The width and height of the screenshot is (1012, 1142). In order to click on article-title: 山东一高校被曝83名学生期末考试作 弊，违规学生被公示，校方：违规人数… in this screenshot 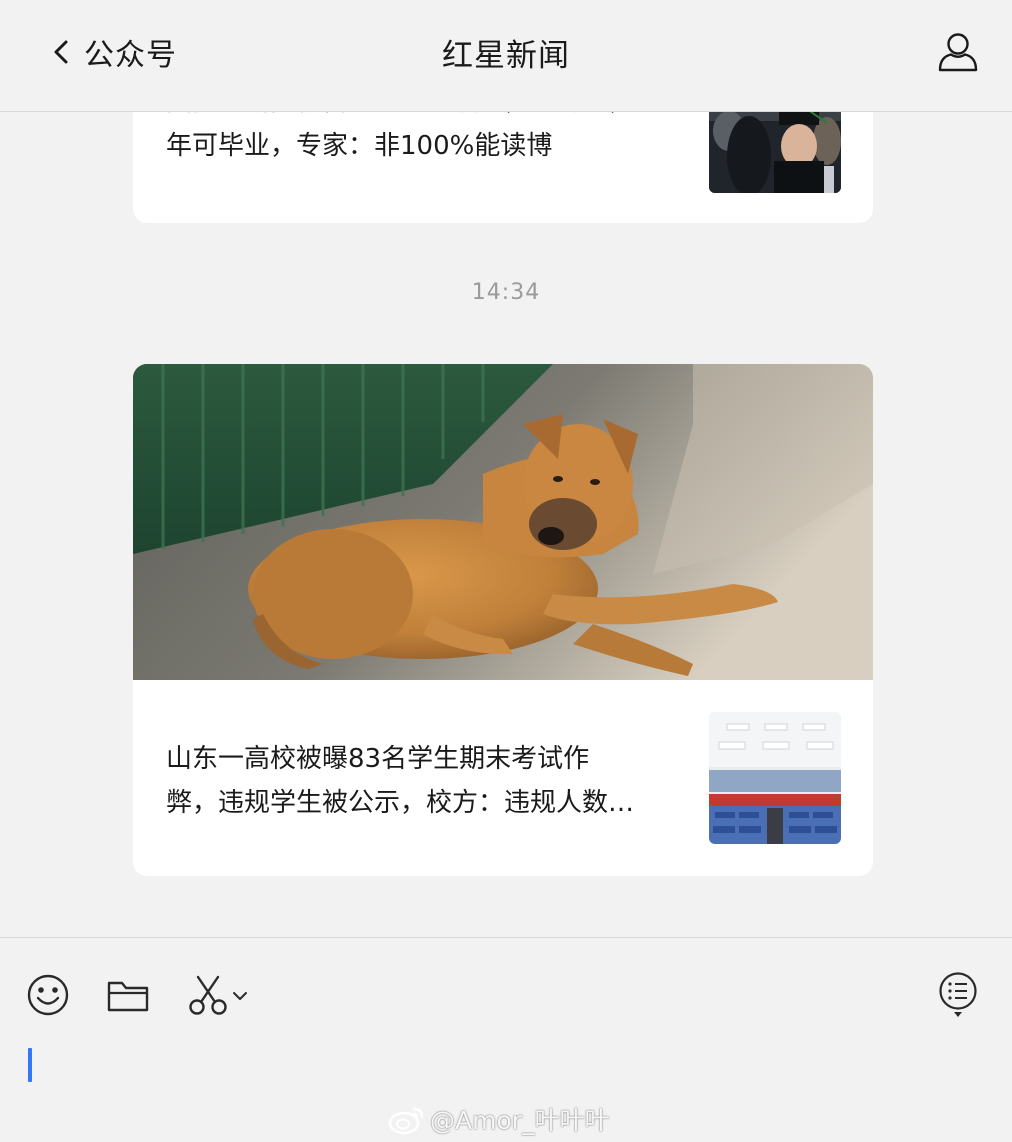, I will do `click(421, 781)`.